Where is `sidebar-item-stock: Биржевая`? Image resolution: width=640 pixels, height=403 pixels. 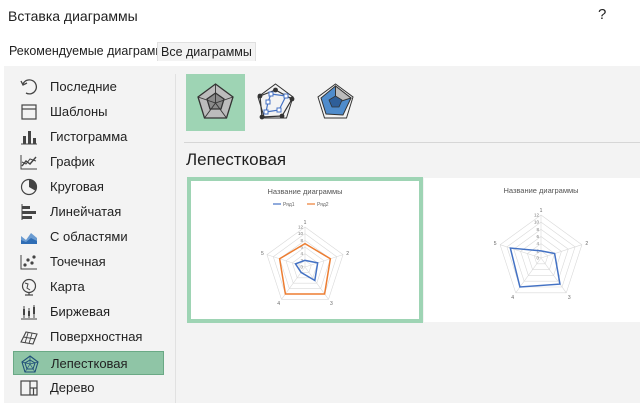 sidebar-item-stock: Биржевая is located at coordinates (88, 312).